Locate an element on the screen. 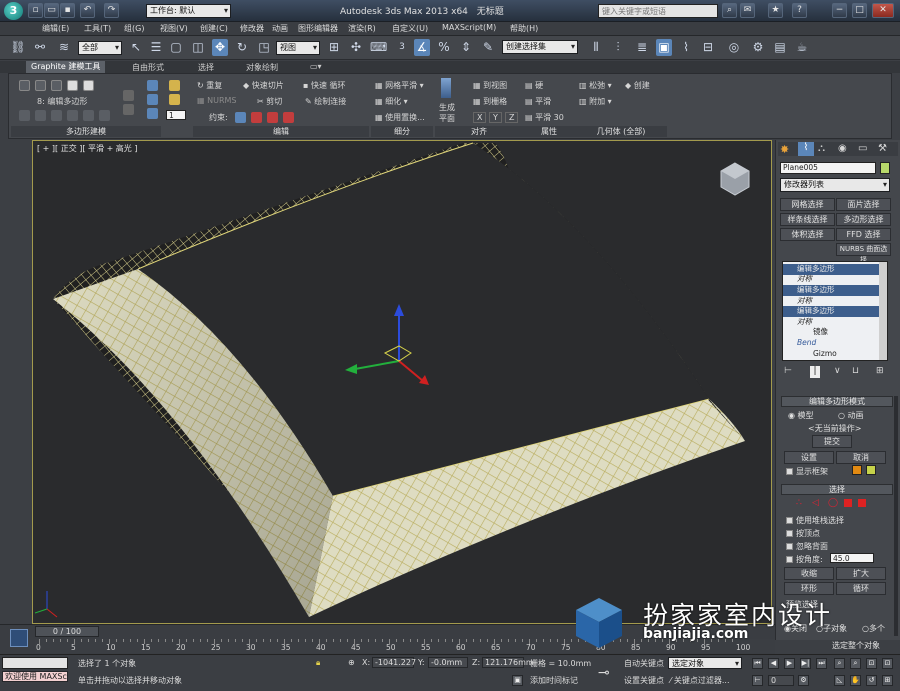 The height and width of the screenshot is (691, 900). remove-modifier-icon: ⊔ is located at coordinates (855, 371).